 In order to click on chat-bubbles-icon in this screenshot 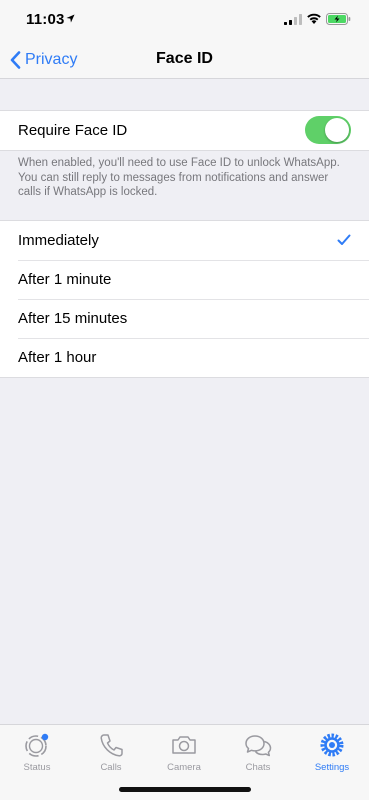, I will do `click(258, 746)`.